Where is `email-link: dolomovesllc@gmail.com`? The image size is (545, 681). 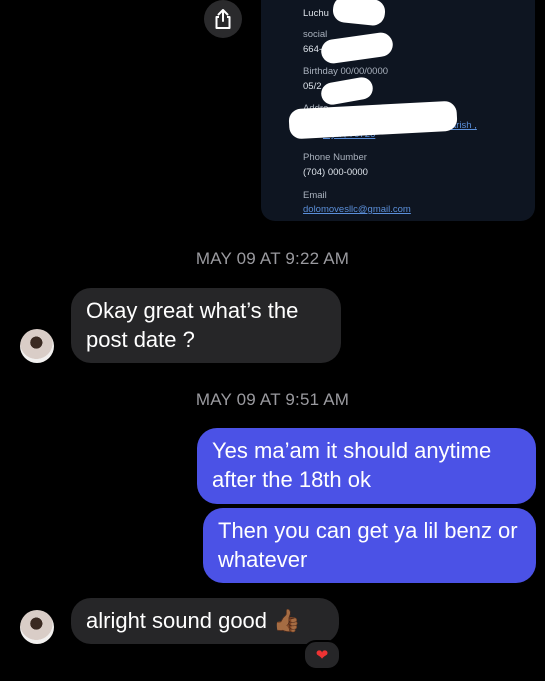 email-link: dolomovesllc@gmail.com is located at coordinates (357, 209).